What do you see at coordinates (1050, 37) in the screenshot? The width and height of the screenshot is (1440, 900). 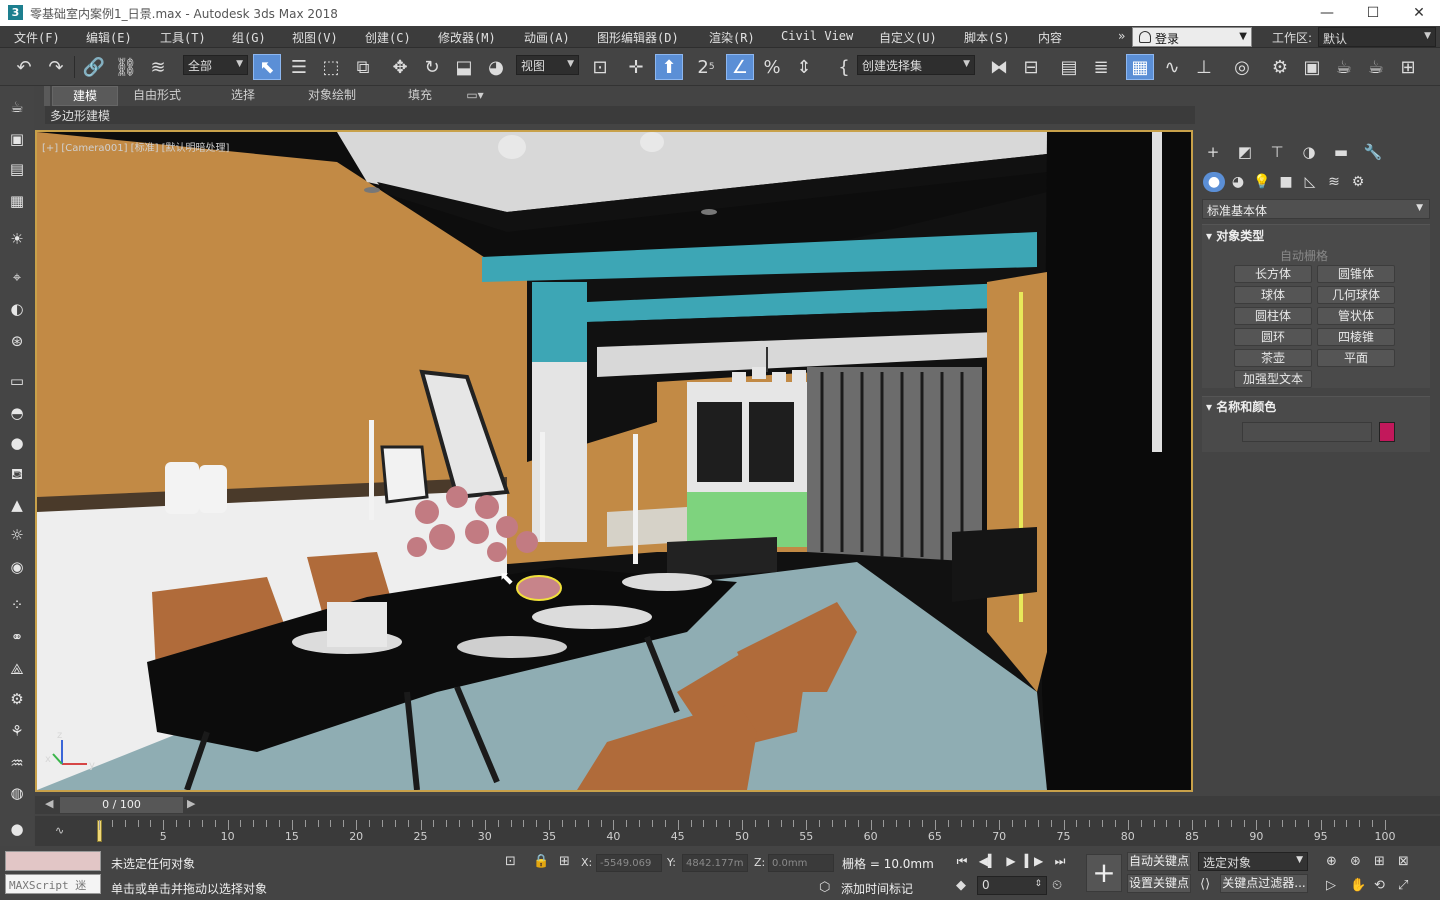 I see `menu-content: 内容` at bounding box center [1050, 37].